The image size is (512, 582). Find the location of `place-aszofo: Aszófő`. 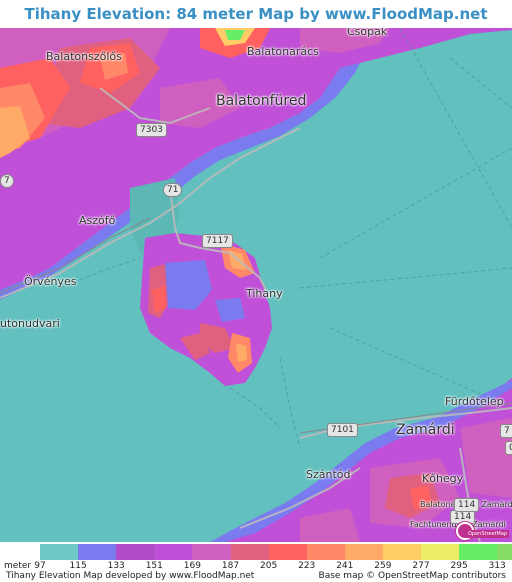

place-aszofo: Aszófő is located at coordinates (97, 220).